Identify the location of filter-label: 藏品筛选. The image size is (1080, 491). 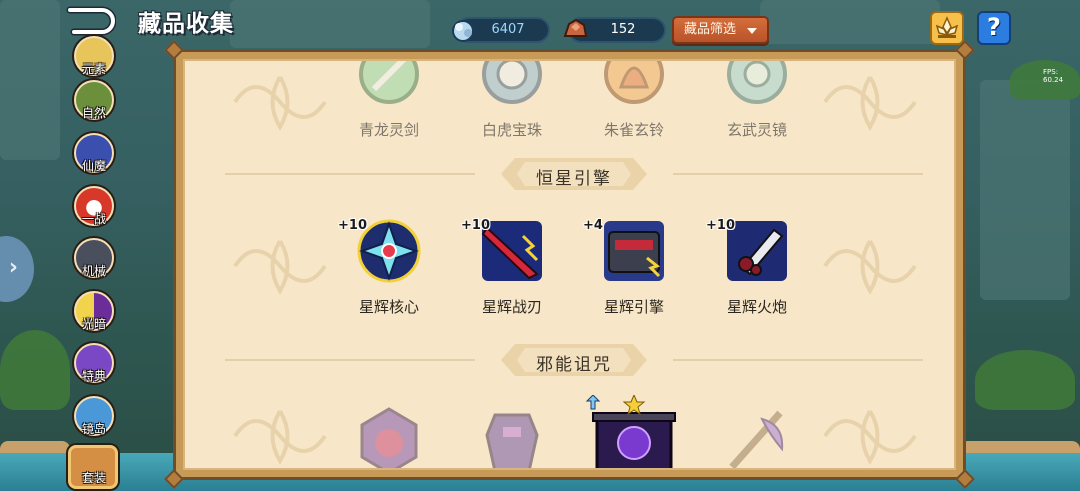
(710, 29).